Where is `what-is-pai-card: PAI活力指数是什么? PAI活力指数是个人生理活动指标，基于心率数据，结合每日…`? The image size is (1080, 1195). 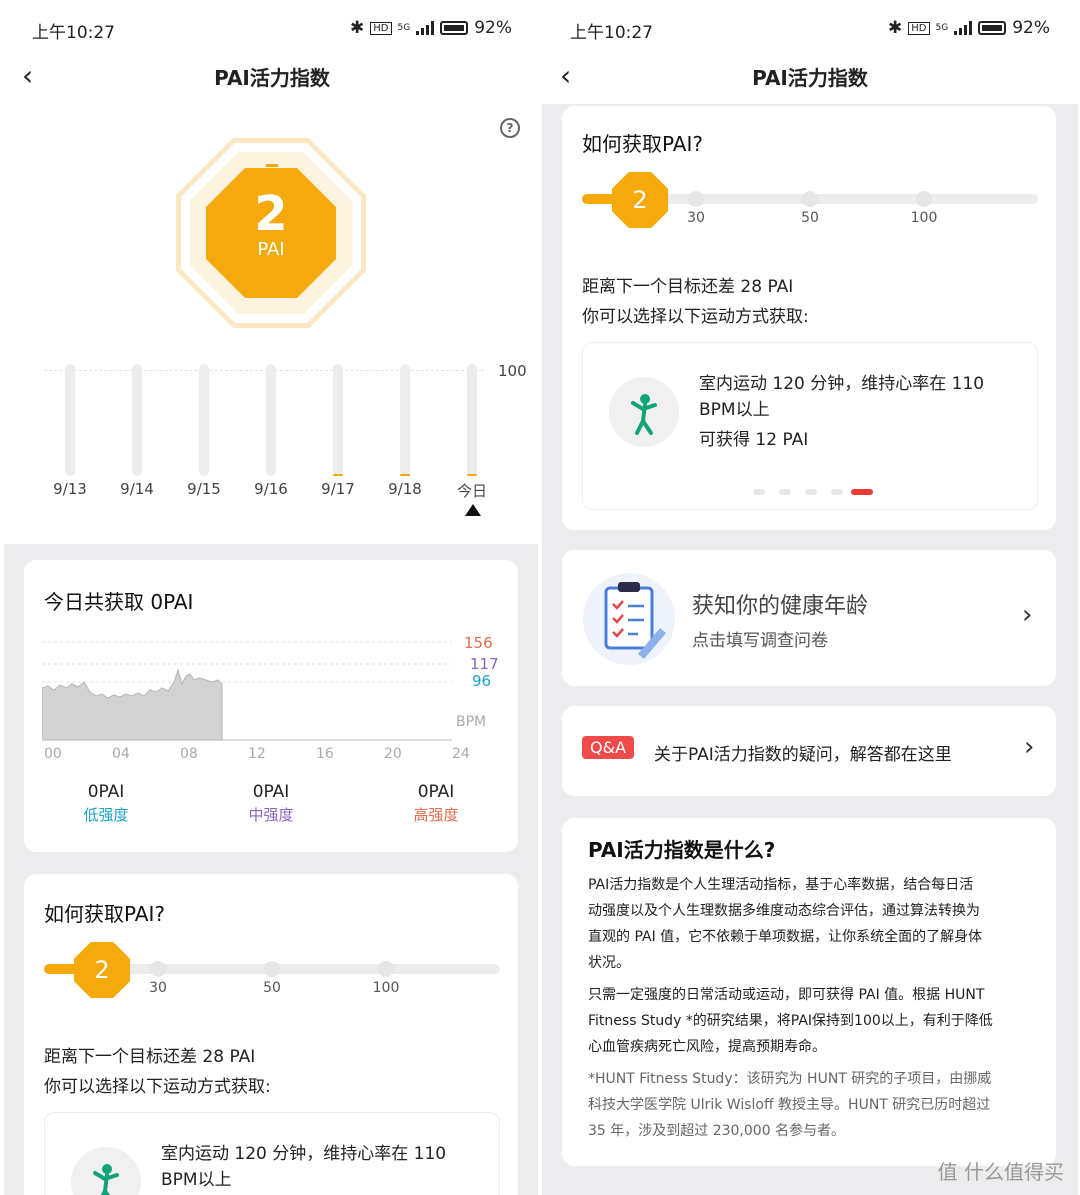 what-is-pai-card: PAI活力指数是什么? PAI活力指数是个人生理活动指标，基于心率数据，结合每日… is located at coordinates (809, 992).